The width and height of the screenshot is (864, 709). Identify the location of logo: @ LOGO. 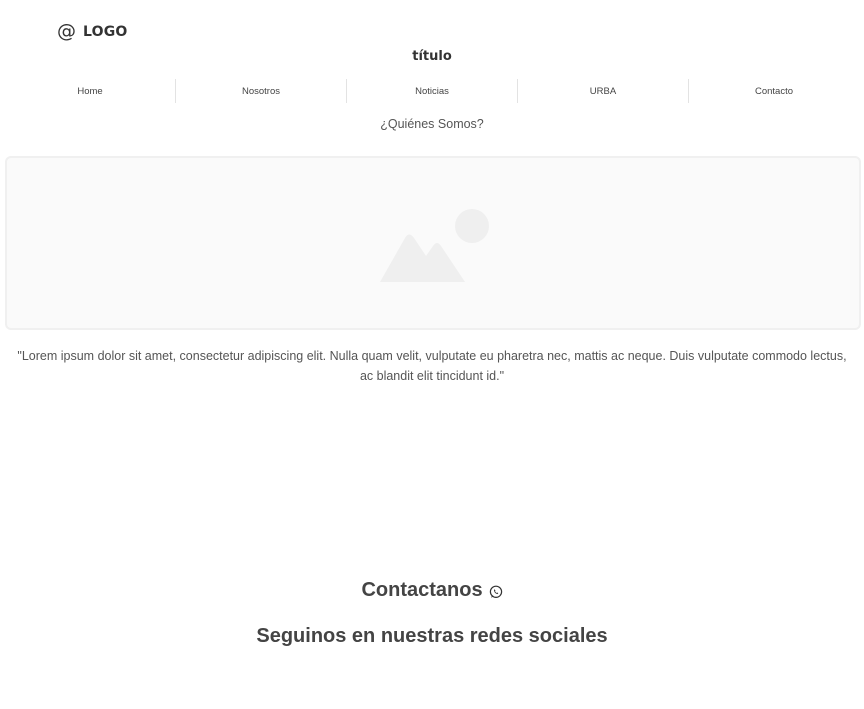
(92, 31).